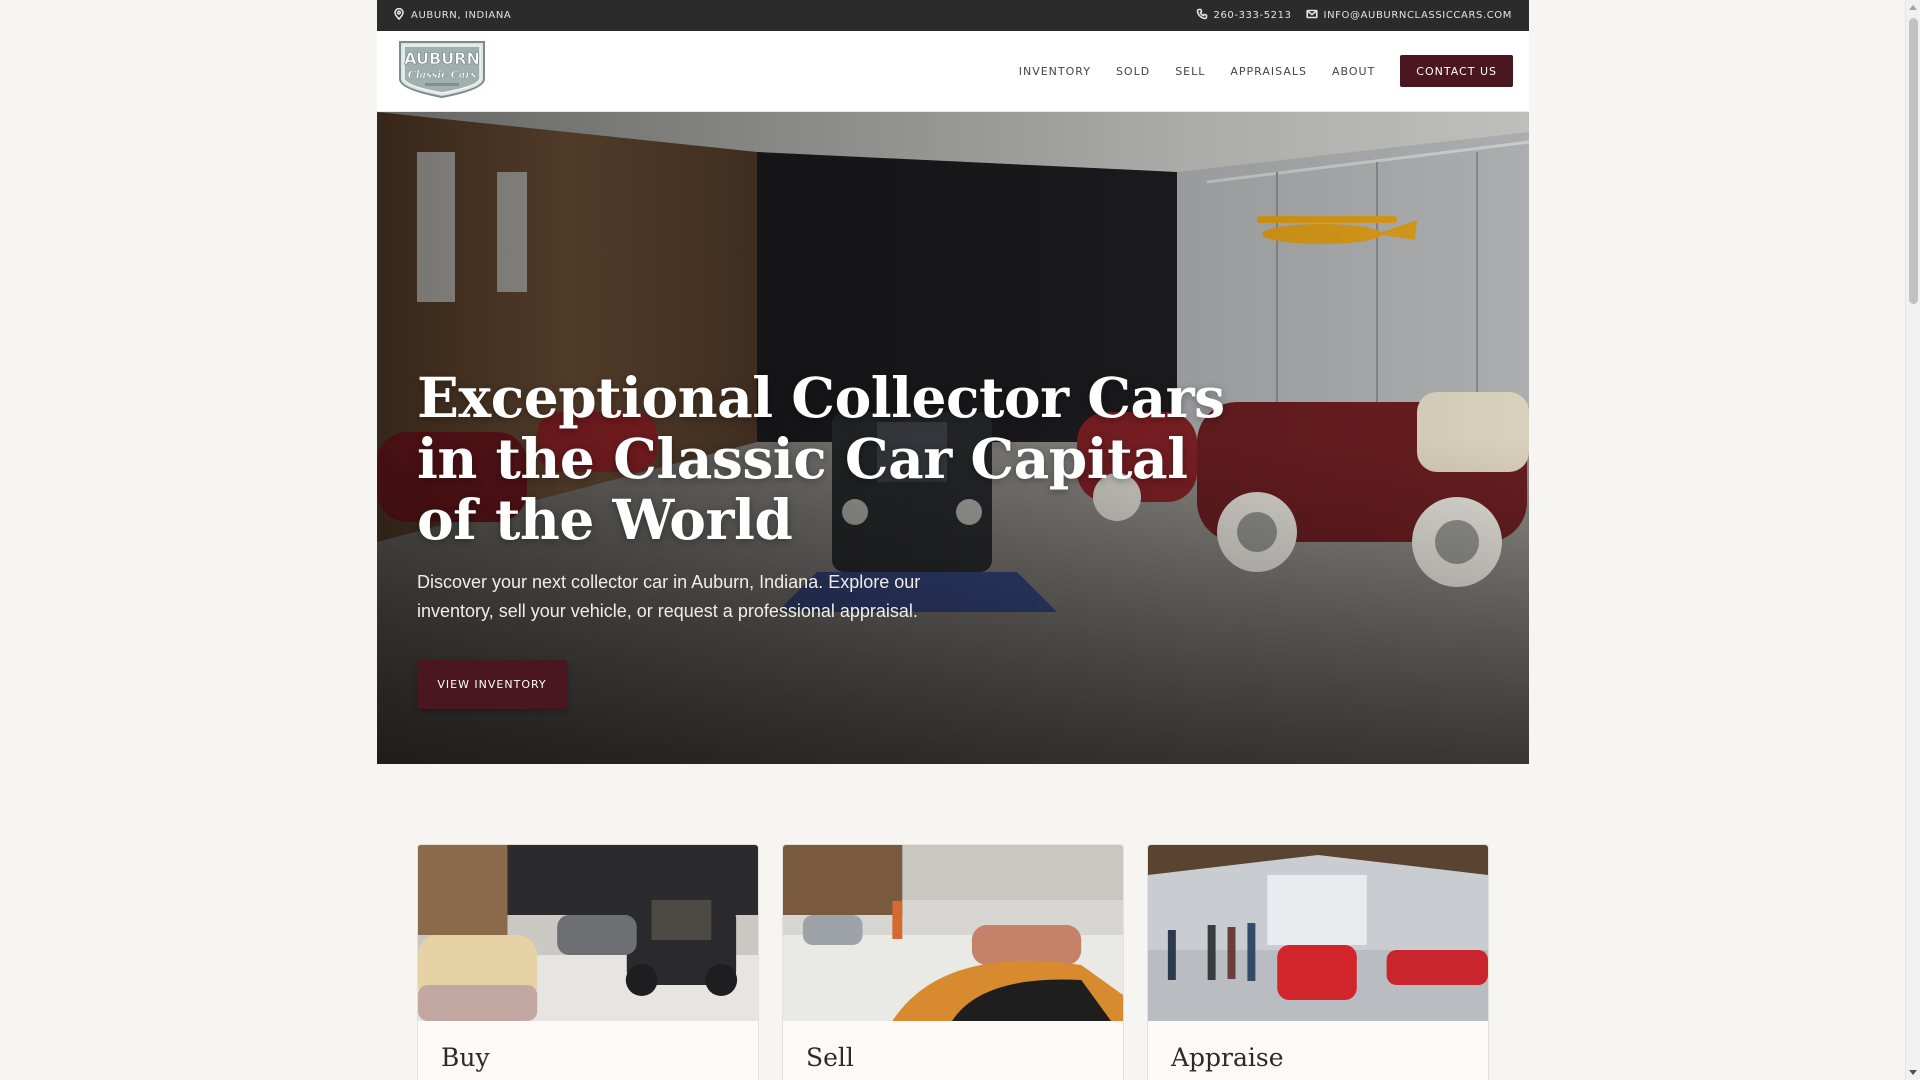 This screenshot has width=1920, height=1080. I want to click on nav-about: ABOUT, so click(1353, 71).